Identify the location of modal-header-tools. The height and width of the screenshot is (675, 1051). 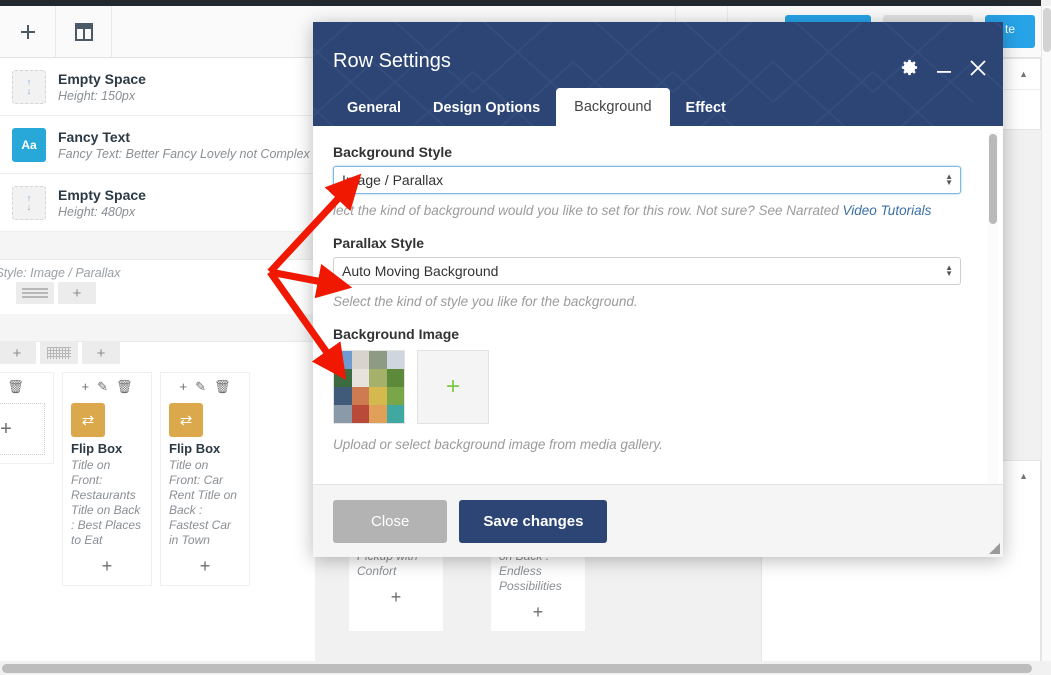
(943, 69).